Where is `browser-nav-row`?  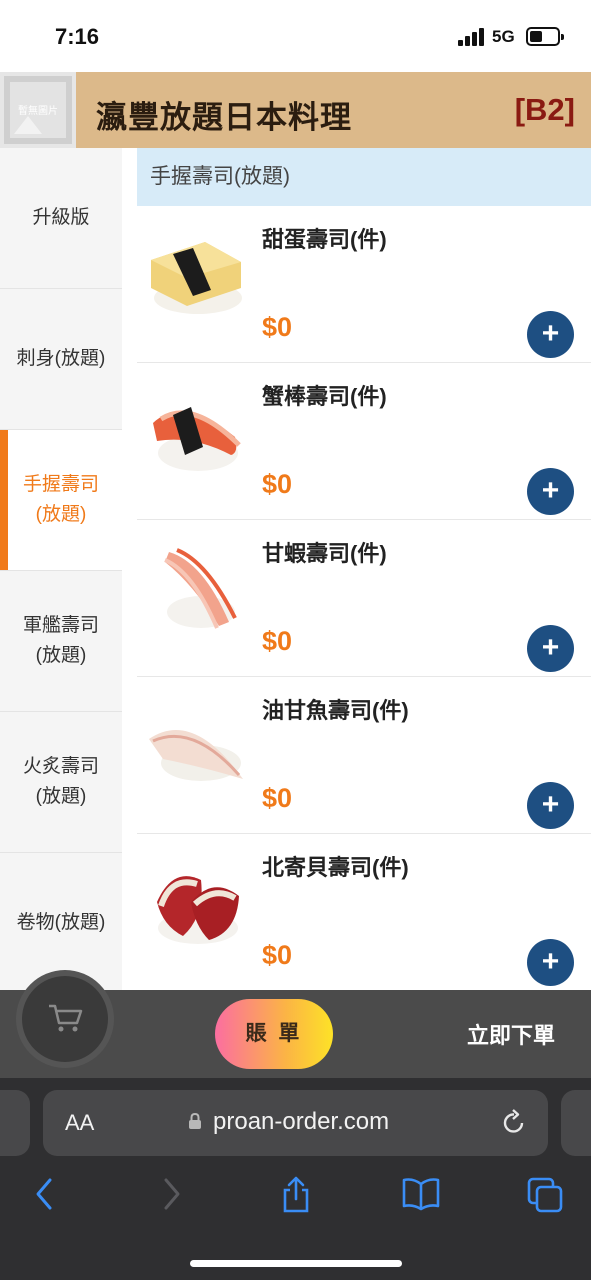
browser-nav-row is located at coordinates (295, 1196).